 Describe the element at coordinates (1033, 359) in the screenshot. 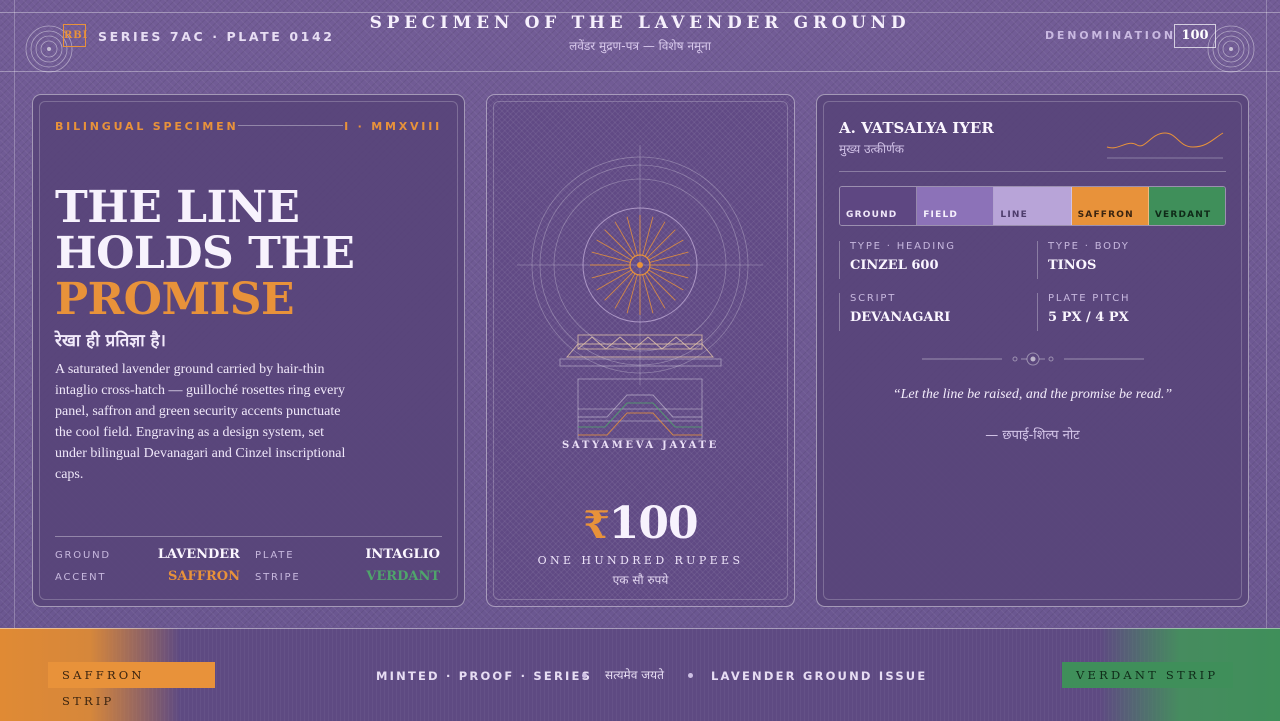

I see `ornament-divider-icon` at that location.